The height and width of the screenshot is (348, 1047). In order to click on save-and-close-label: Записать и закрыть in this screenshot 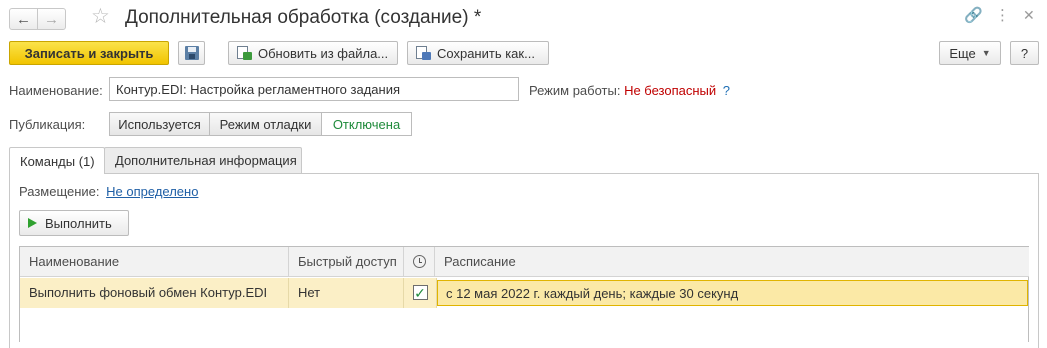, I will do `click(89, 53)`.